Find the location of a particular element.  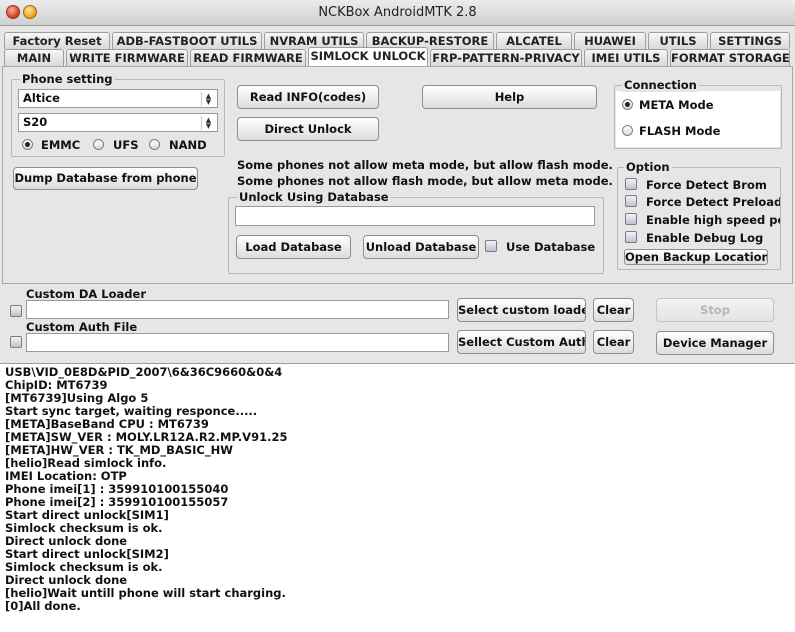

select-custom-loader-button: Select custom loader is located at coordinates (521, 310).